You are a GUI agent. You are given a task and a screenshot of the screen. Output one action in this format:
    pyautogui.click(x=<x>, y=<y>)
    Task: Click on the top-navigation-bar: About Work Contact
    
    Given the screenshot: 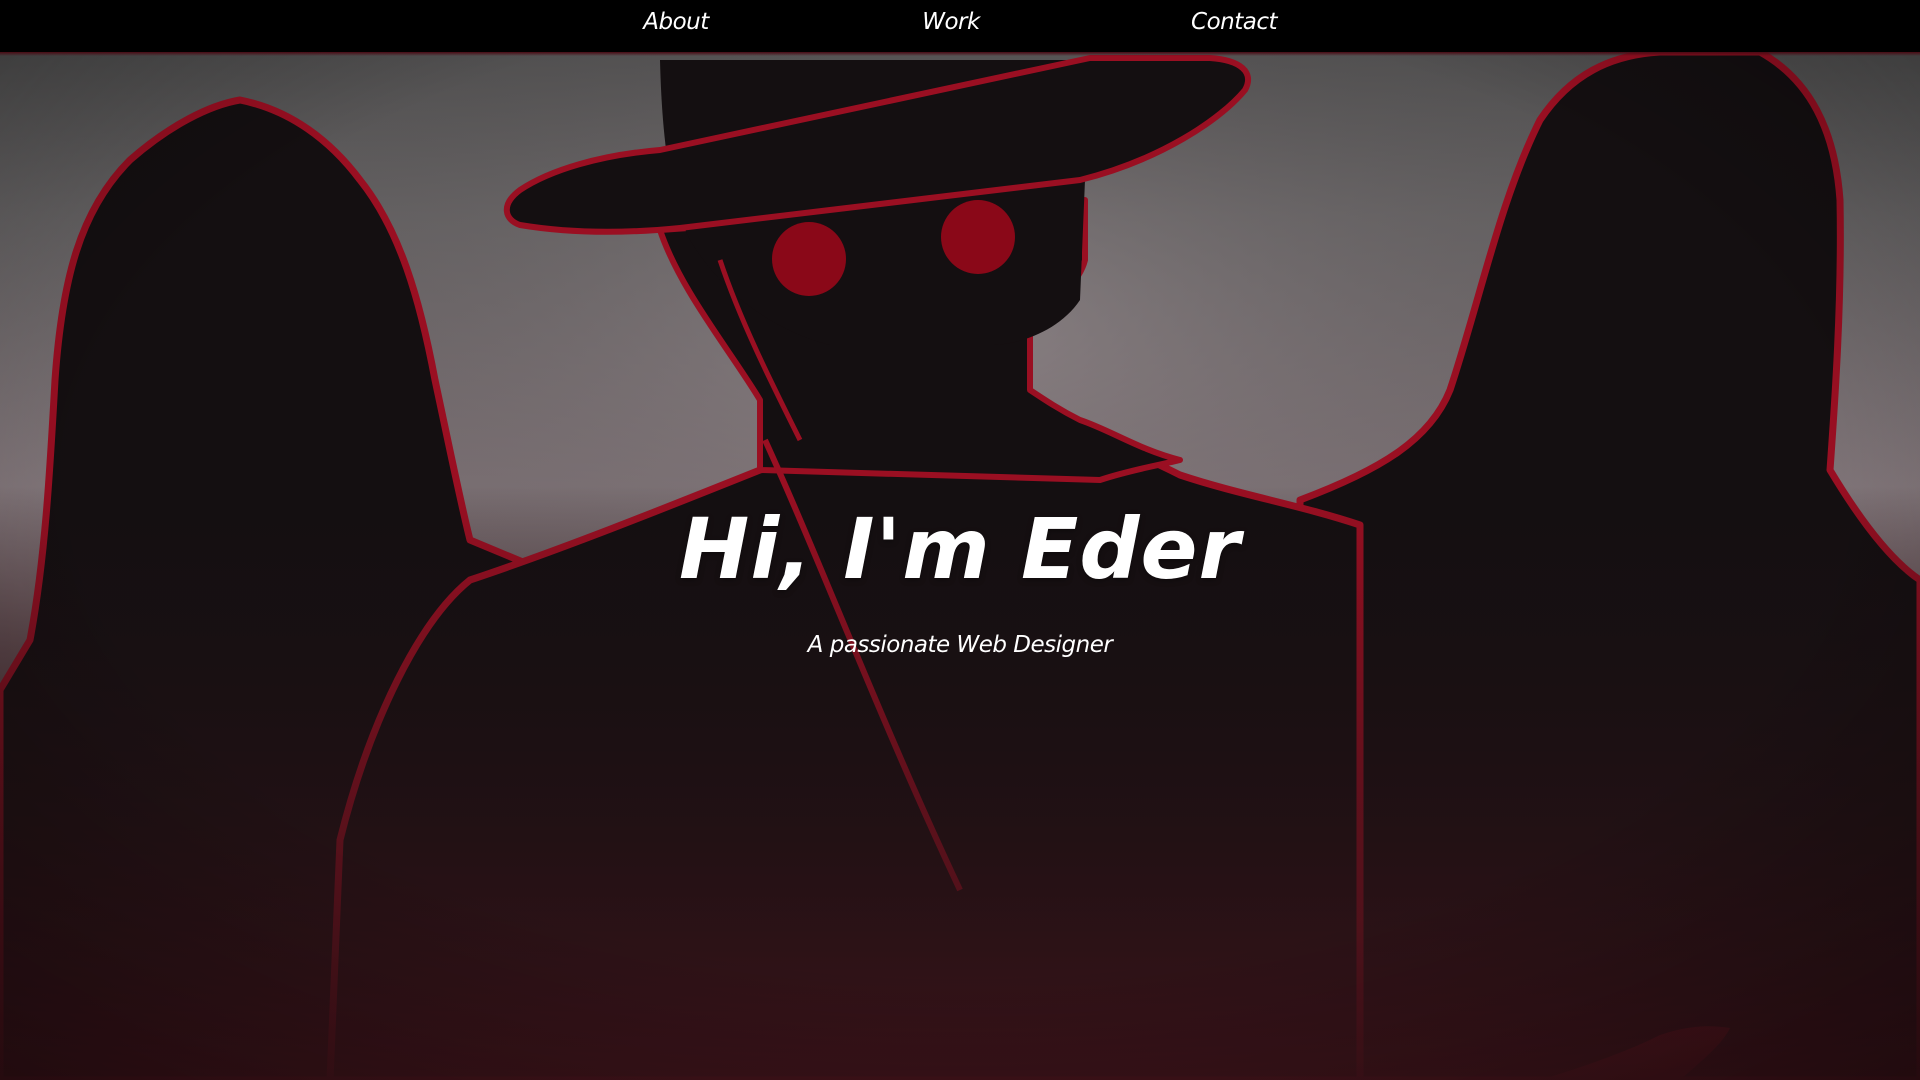 What is the action you would take?
    pyautogui.click(x=960, y=28)
    